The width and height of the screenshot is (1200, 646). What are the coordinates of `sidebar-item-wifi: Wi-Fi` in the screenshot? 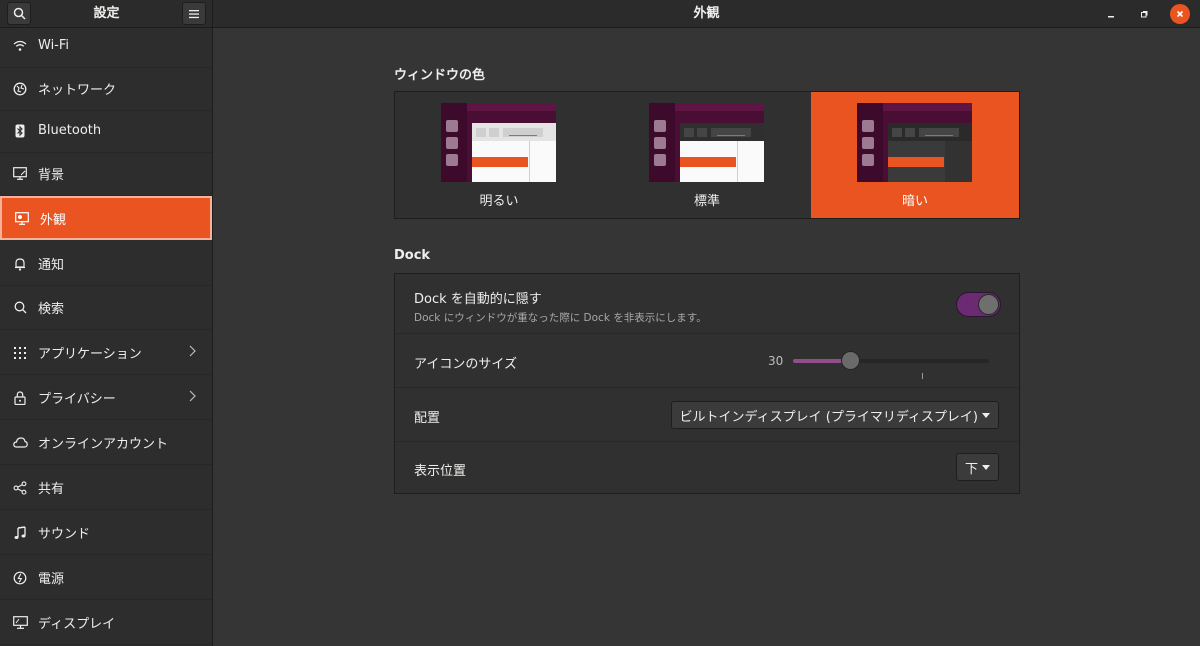 It's located at (106, 48).